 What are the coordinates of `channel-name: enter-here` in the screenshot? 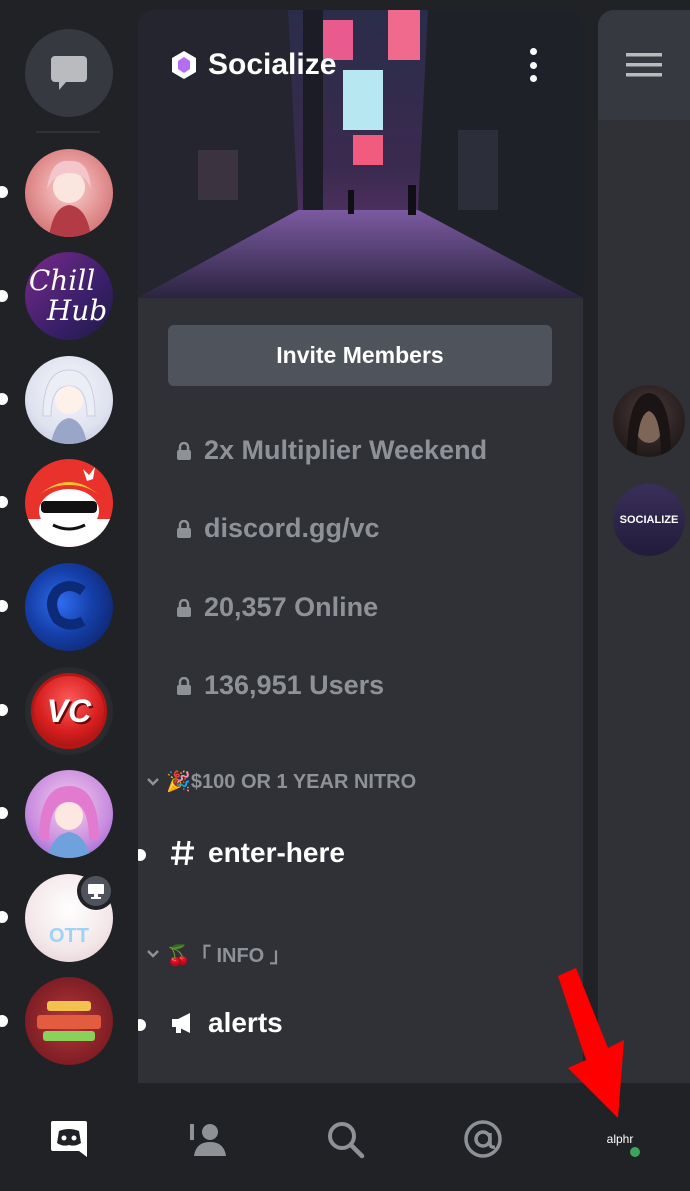 It's located at (276, 852).